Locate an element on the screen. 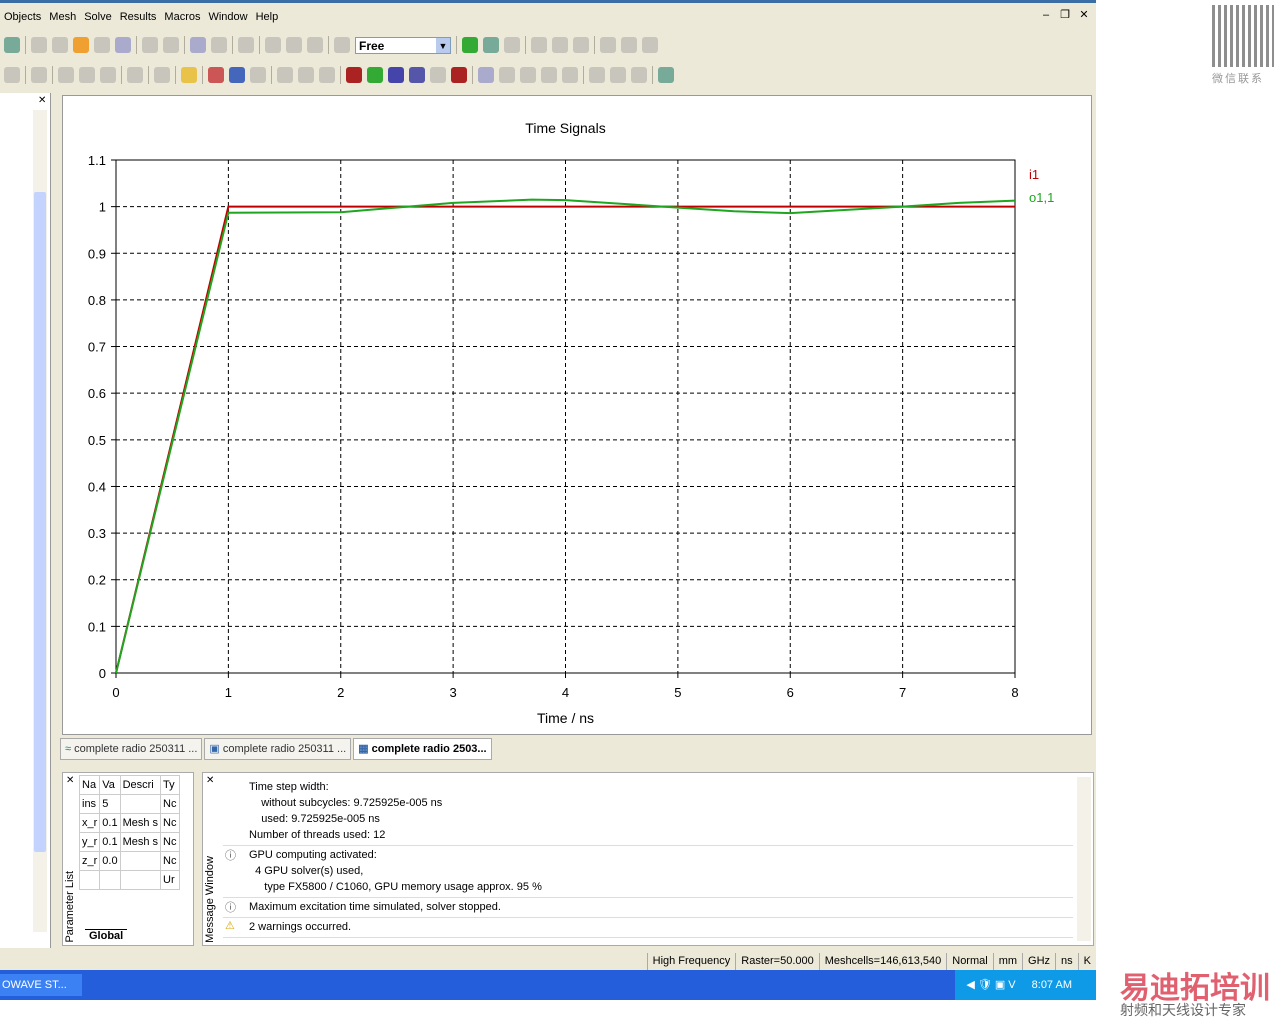 Image resolution: width=1280 pixels, height=1024 pixels. menu-results: Results is located at coordinates (138, 17).